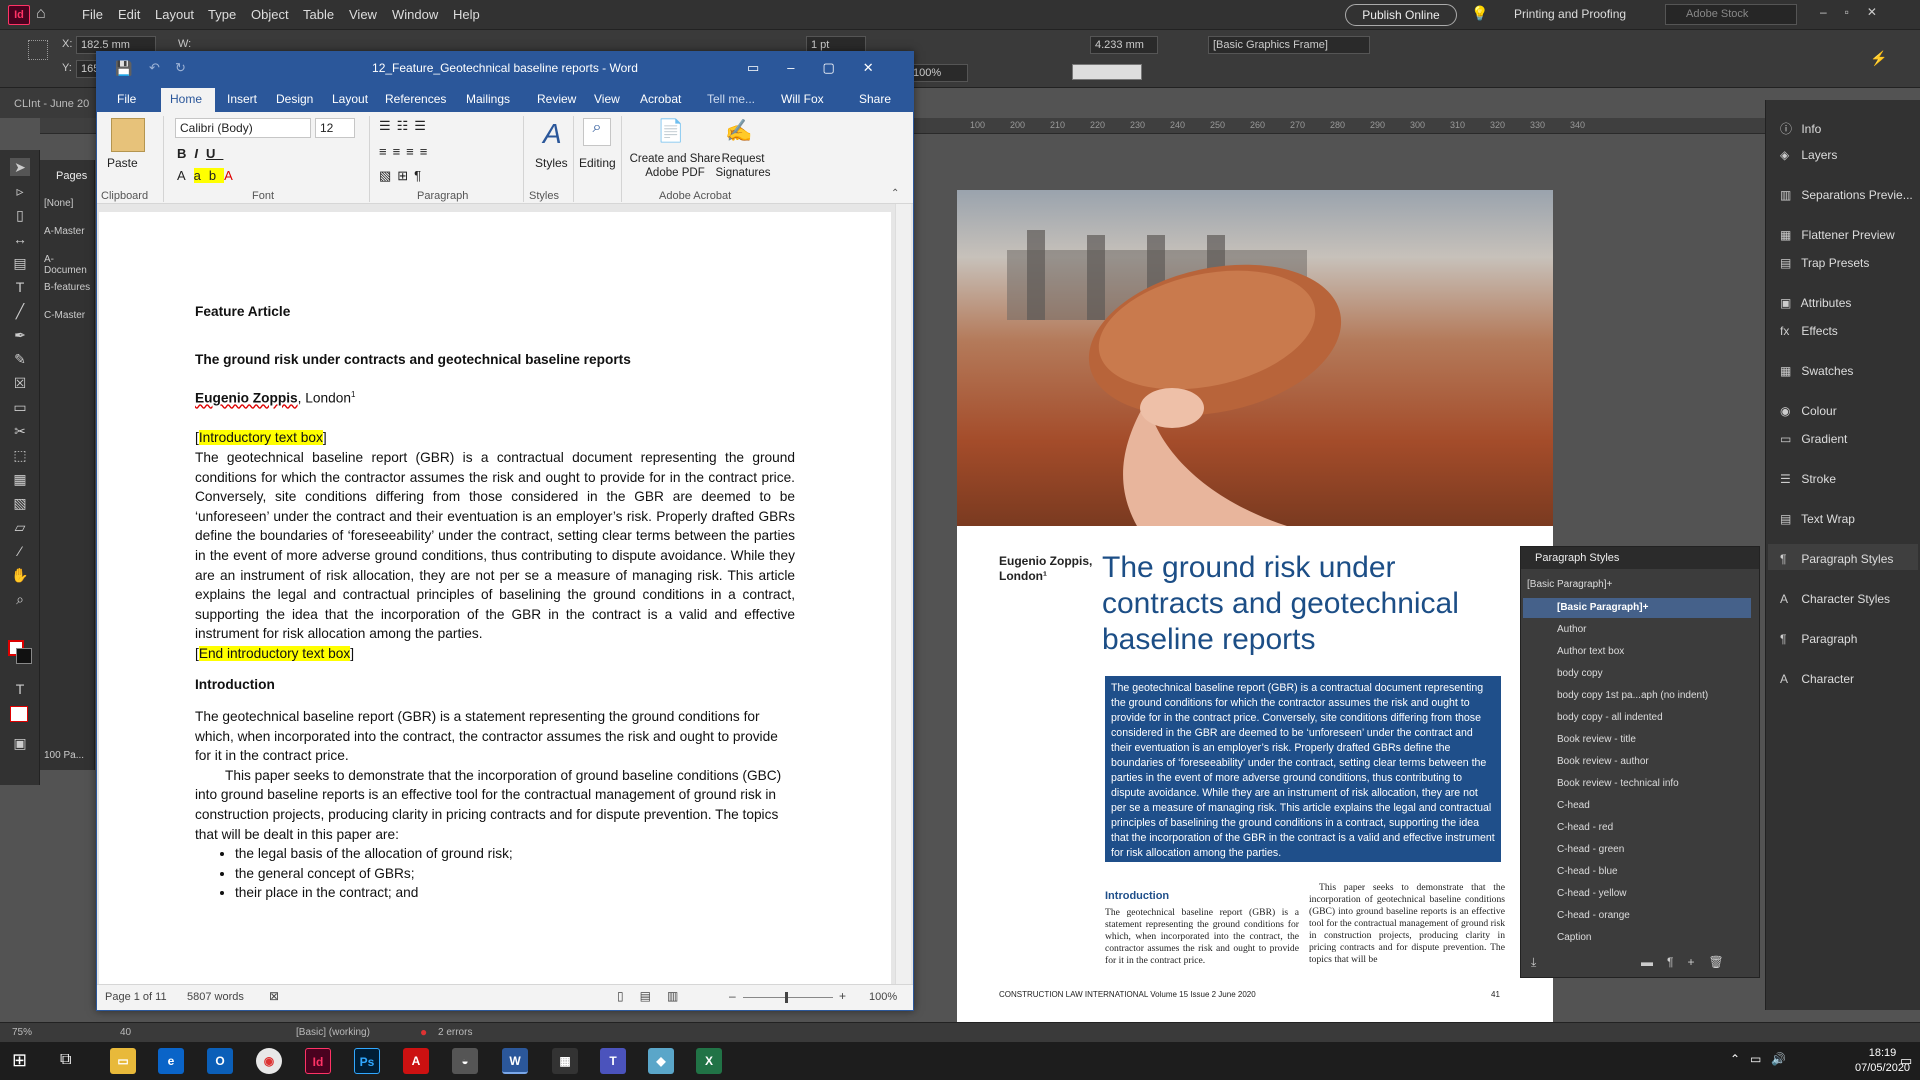 The image size is (1920, 1080). What do you see at coordinates (1585, 827) in the screenshot?
I see `ps-item: C-head - red` at bounding box center [1585, 827].